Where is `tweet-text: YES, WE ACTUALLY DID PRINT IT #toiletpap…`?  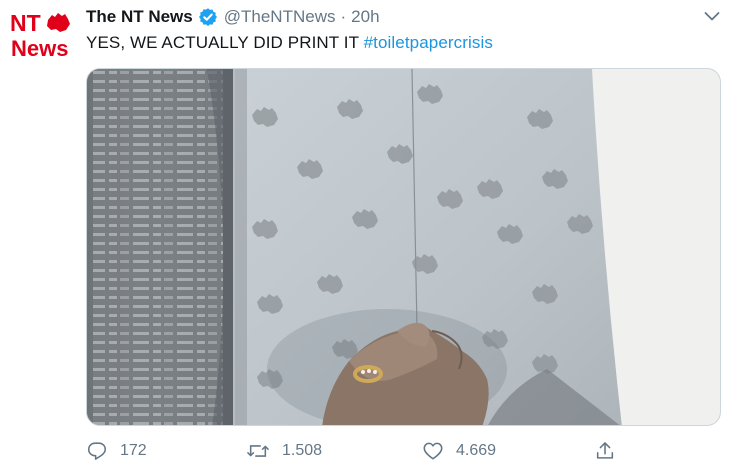
tweet-text: YES, WE ACTUALLY DID PRINT IT #toiletpap… is located at coordinates (289, 43).